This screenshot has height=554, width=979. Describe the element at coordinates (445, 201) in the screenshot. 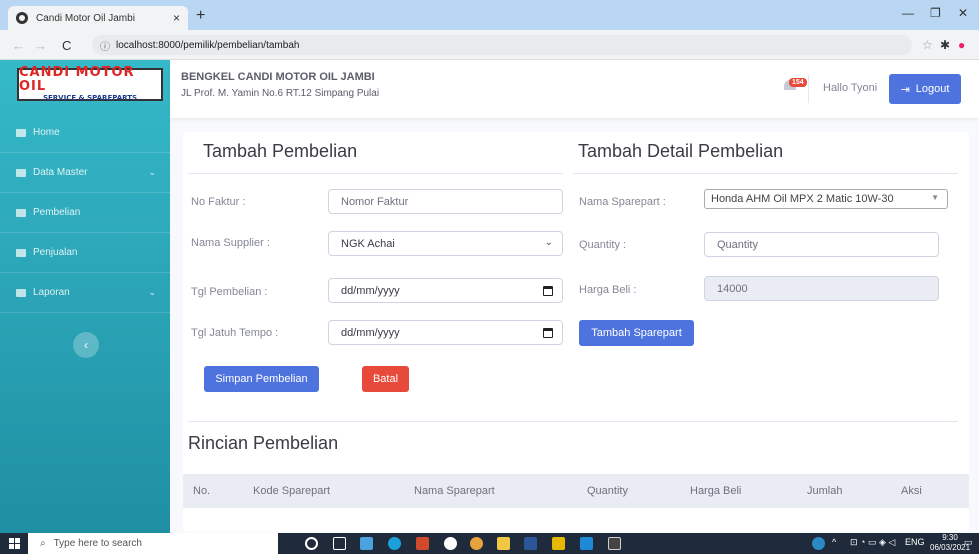

I see `no-faktur-input: Nomor Faktur` at that location.